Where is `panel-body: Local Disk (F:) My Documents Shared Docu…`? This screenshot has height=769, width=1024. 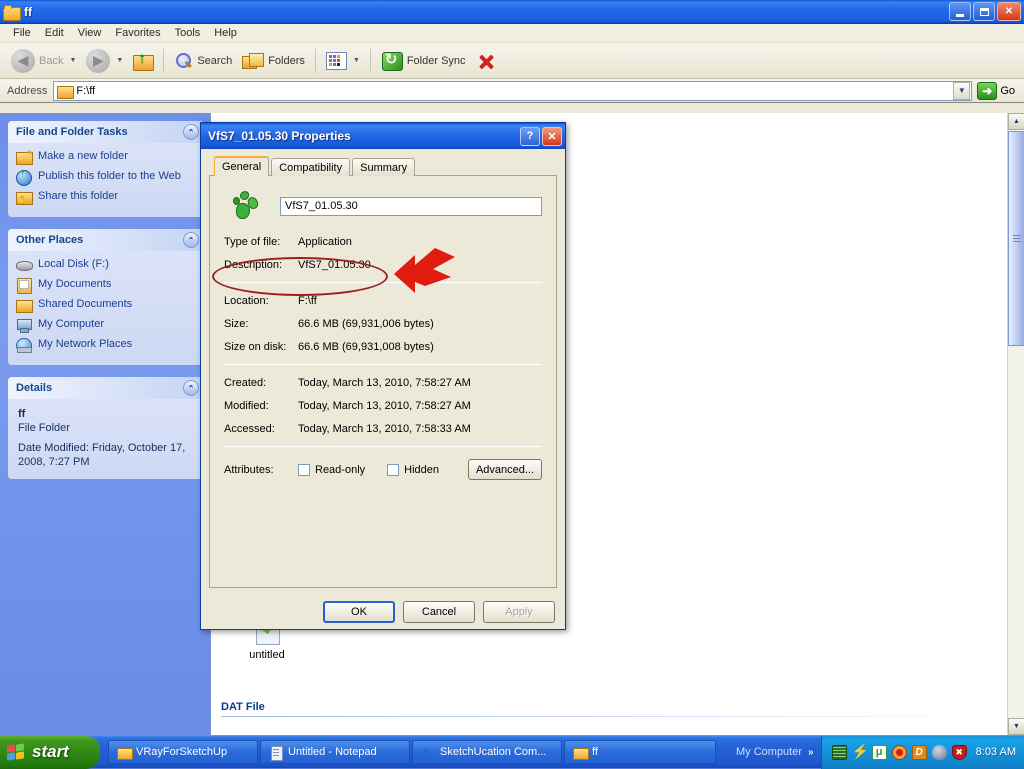 panel-body: Local Disk (F:) My Documents Shared Docu… is located at coordinates (106, 308).